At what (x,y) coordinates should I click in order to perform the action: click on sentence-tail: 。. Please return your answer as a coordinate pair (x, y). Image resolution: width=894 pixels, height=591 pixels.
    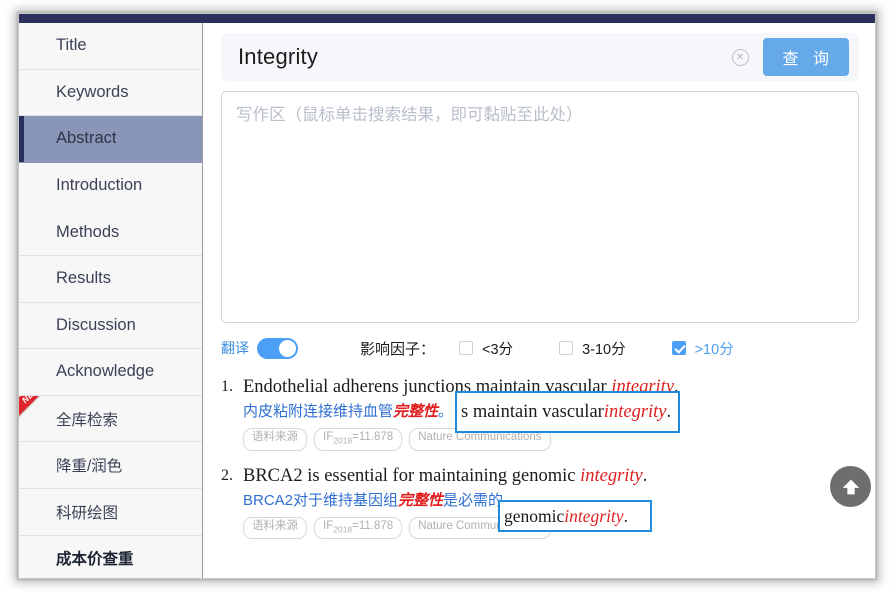
    Looking at the image, I should click on (446, 412).